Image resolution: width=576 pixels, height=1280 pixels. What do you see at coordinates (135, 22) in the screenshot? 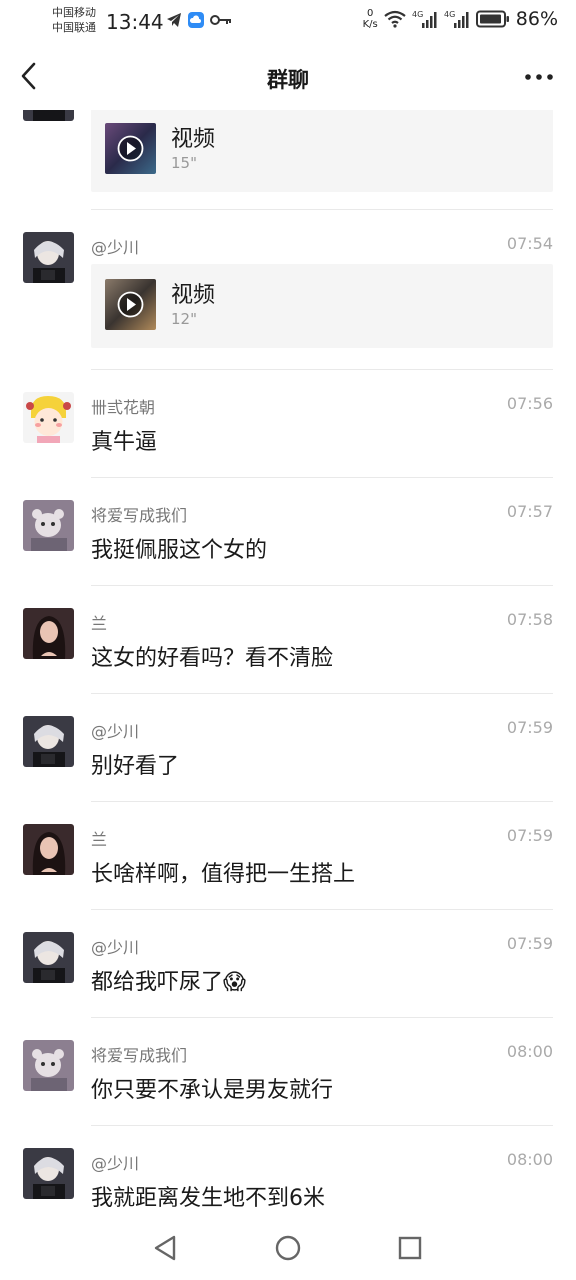
I see `clock: 13:44` at bounding box center [135, 22].